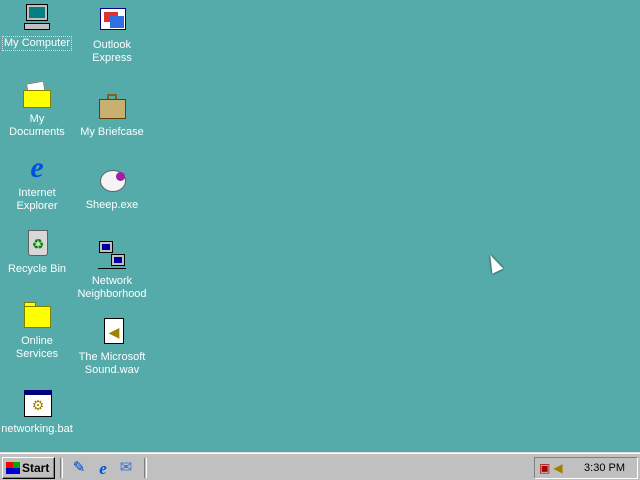 Image resolution: width=640 pixels, height=480 pixels. What do you see at coordinates (13, 468) in the screenshot?
I see `windows-logo-icon` at bounding box center [13, 468].